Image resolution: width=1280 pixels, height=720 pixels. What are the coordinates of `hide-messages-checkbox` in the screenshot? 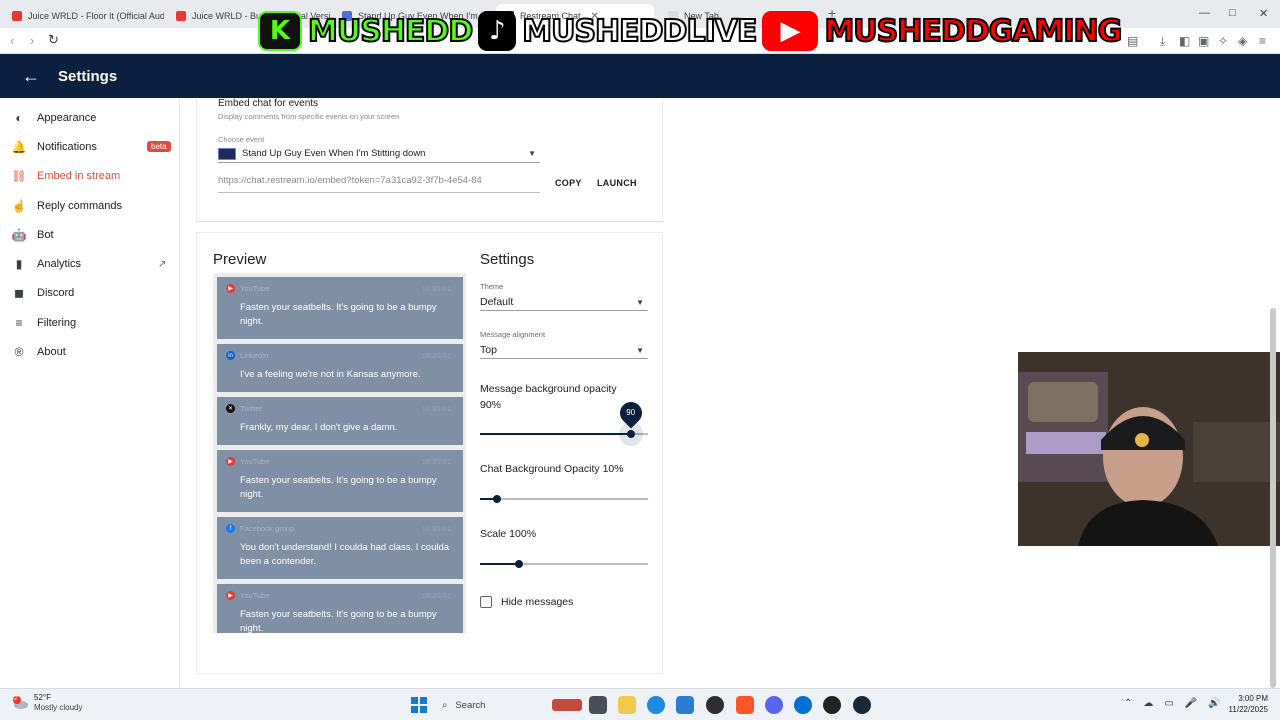 It's located at (486, 602).